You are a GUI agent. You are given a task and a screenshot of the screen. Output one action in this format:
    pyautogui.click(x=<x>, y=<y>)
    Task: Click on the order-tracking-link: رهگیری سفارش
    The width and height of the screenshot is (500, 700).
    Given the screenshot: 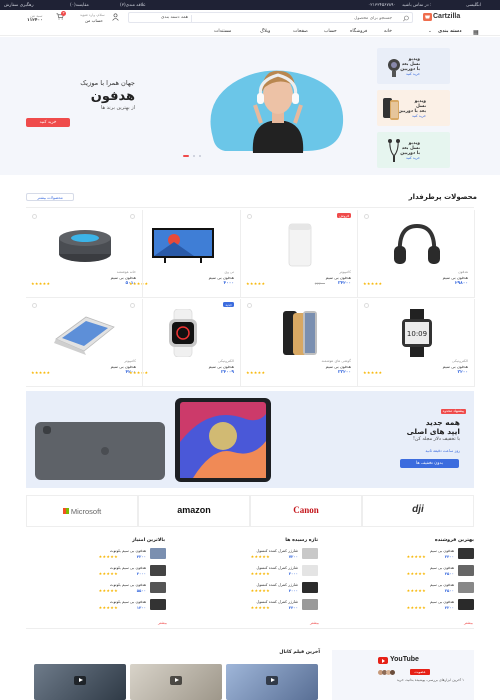 What is the action you would take?
    pyautogui.click(x=19, y=5)
    